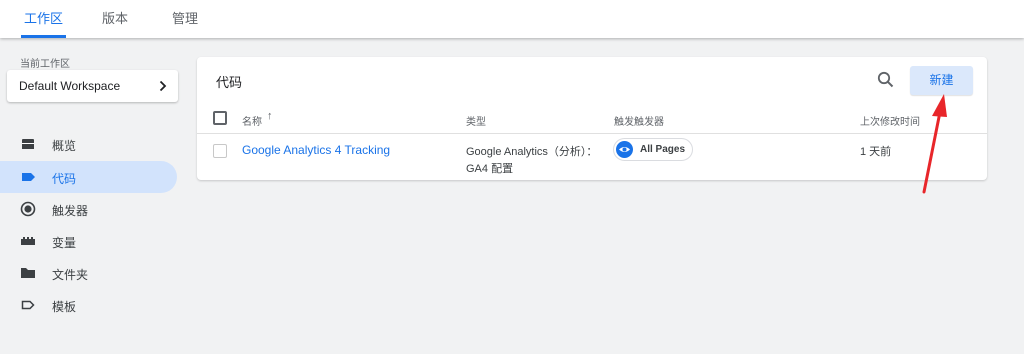  Describe the element at coordinates (639, 120) in the screenshot. I see `column-header-trigger: 触发触发器` at that location.